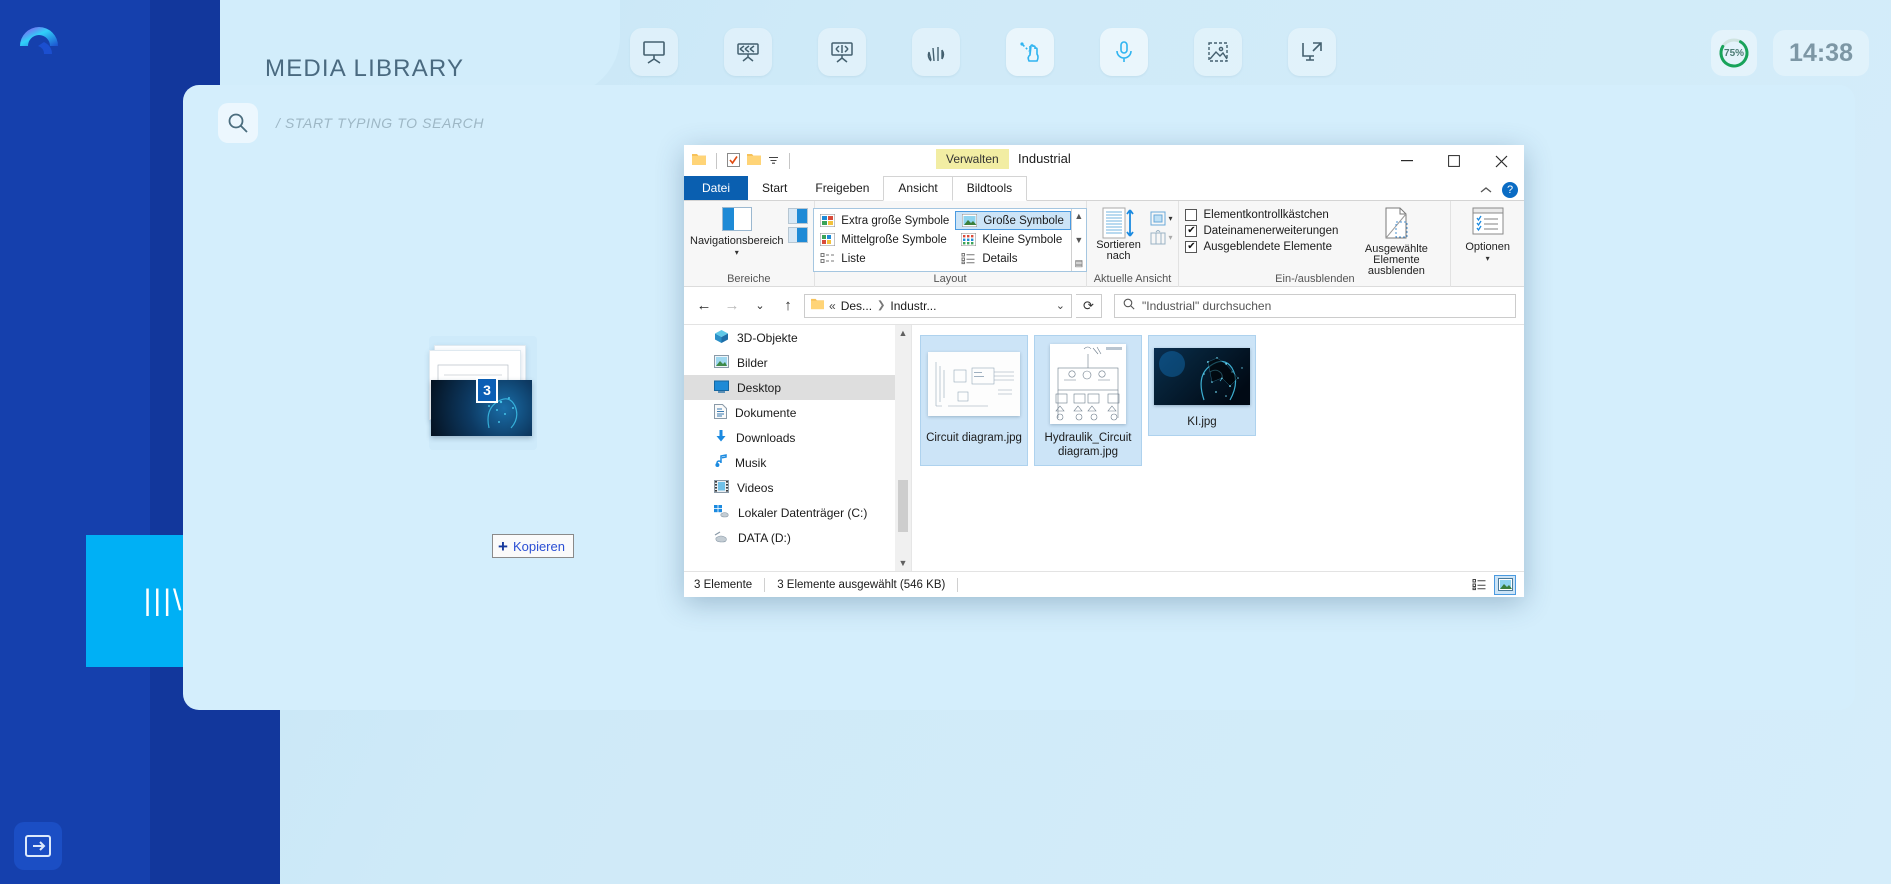  What do you see at coordinates (972, 159) in the screenshot?
I see `contextual-tab-verwalten: Verwalten` at bounding box center [972, 159].